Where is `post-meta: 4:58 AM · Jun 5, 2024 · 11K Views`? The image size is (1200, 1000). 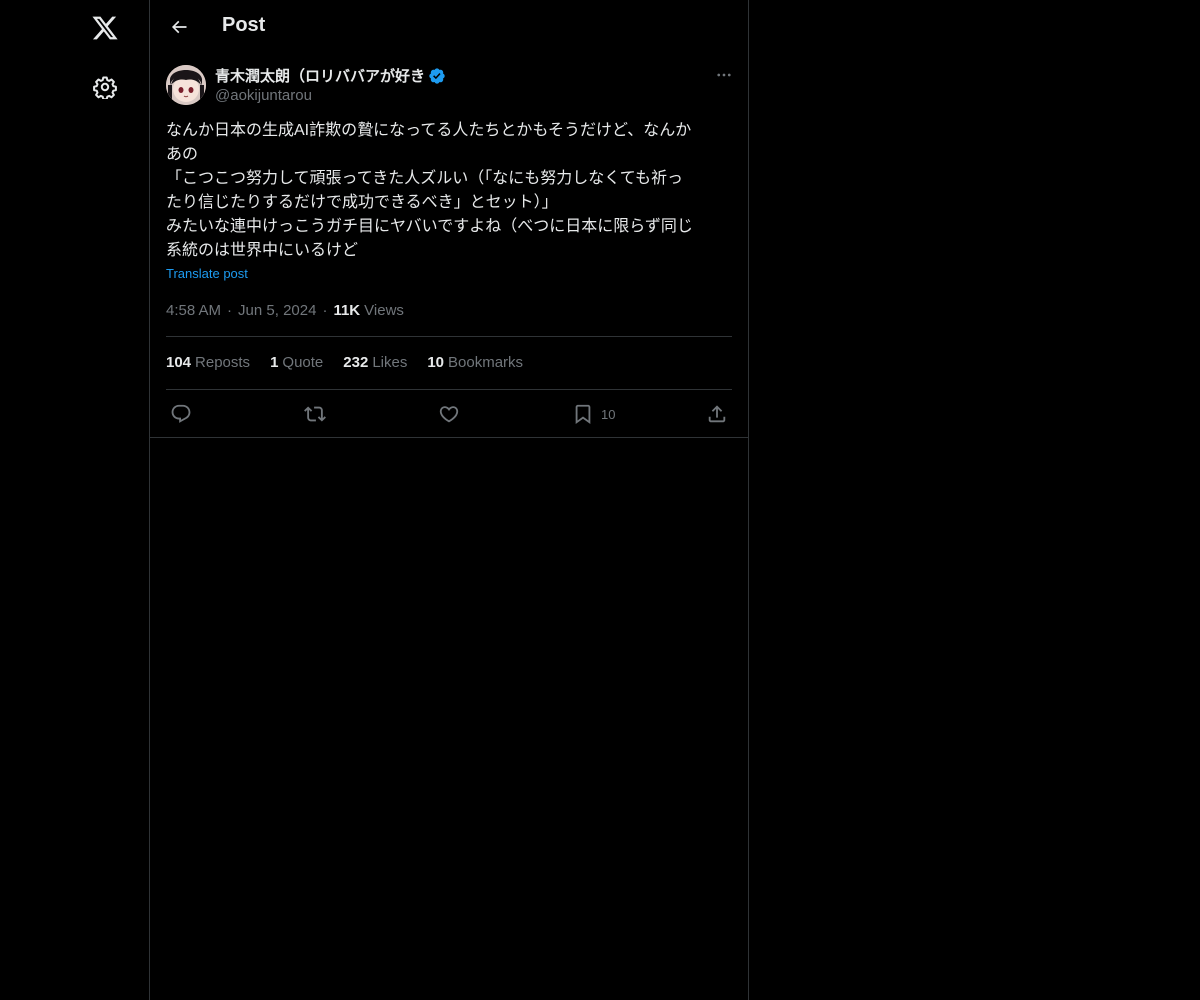
post-meta: 4:58 AM · Jun 5, 2024 · 11K Views is located at coordinates (285, 310).